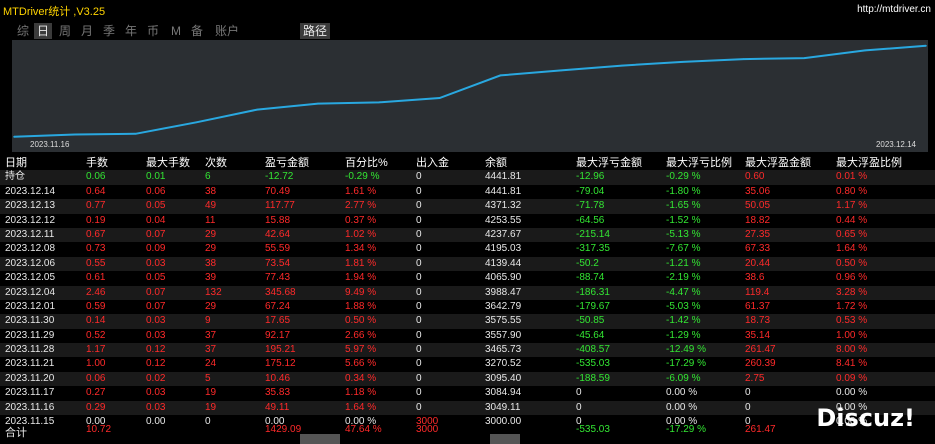  What do you see at coordinates (361, 206) in the screenshot?
I see `table-cell: 2.77 %` at bounding box center [361, 206].